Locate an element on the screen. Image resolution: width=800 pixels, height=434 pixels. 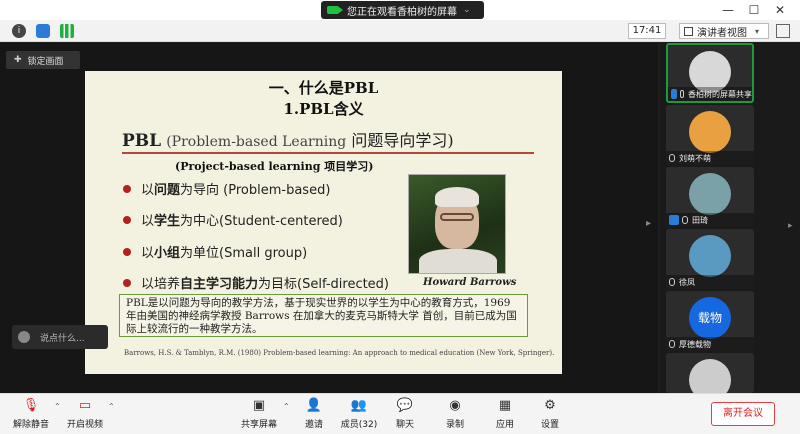
bullet-text: 为单位(Small group) is located at coordinates (244, 253).